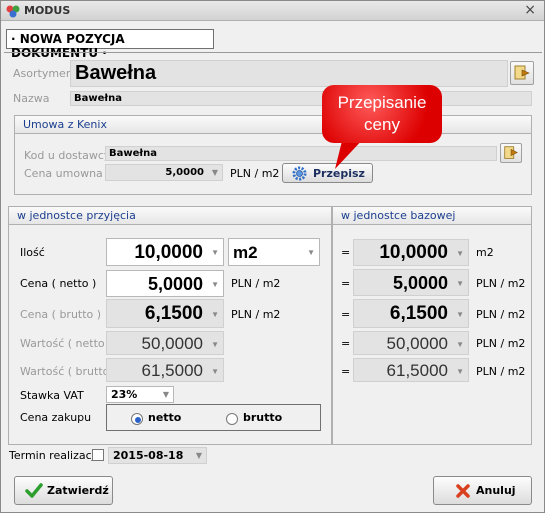 This screenshot has height=513, width=545. What do you see at coordinates (67, 155) in the screenshot?
I see `kod-dostawcy-label: Kod u dostawcy` at bounding box center [67, 155].